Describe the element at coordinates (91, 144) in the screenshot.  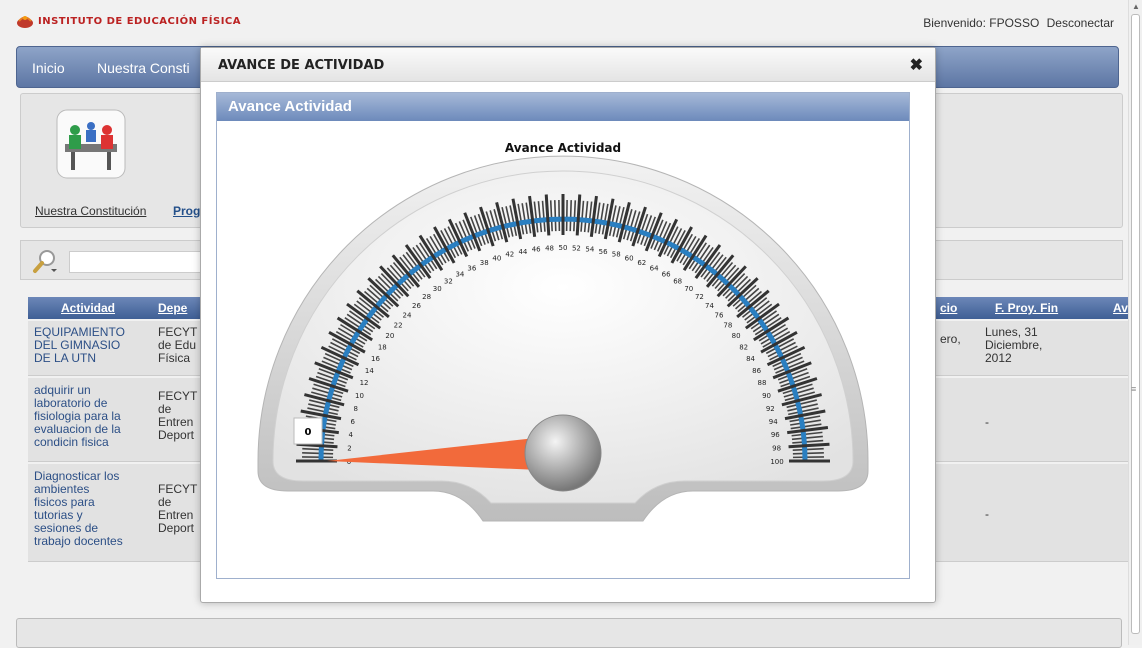
I see `meeting-icon` at that location.